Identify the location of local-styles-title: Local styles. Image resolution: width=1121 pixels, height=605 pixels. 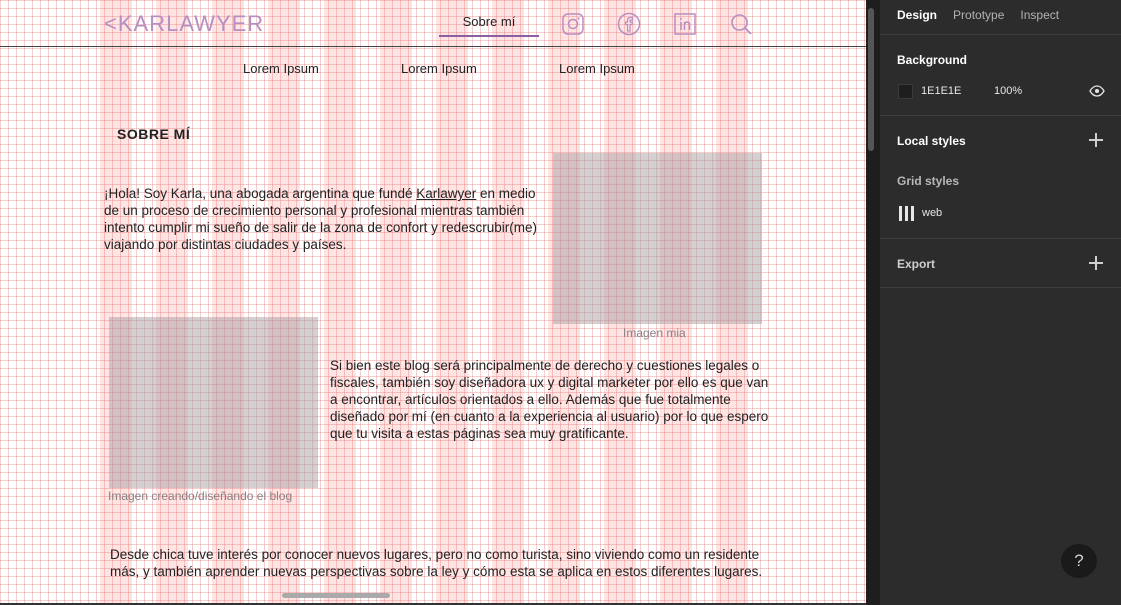
(931, 141).